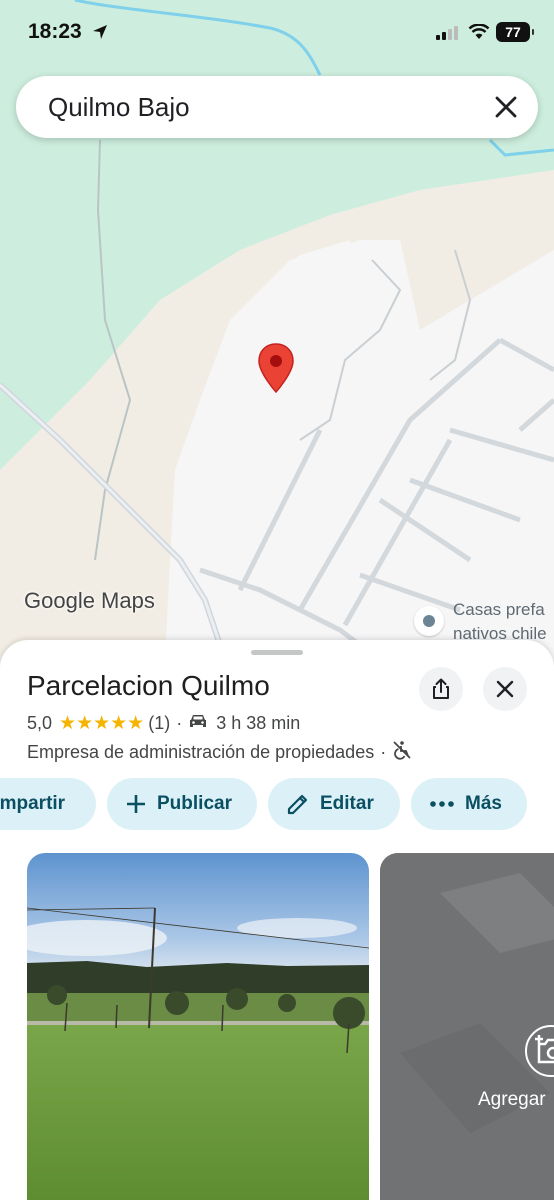 This screenshot has height=1200, width=554. I want to click on wifi-icon, so click(479, 34).